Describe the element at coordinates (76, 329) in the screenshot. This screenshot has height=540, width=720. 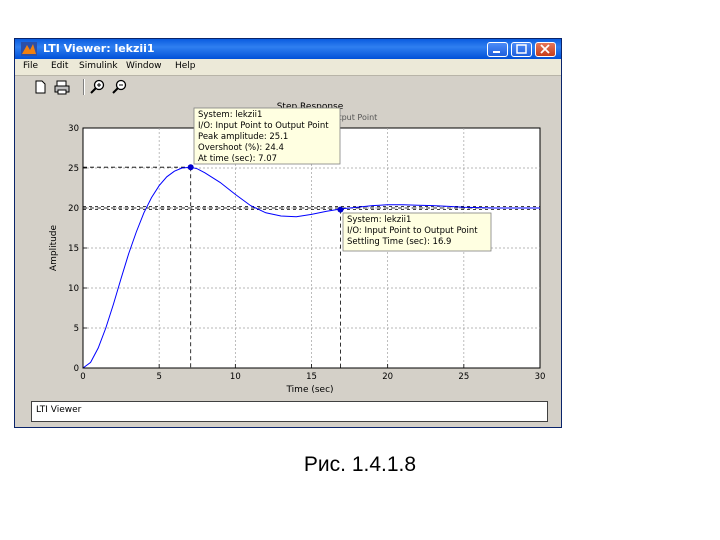
I see `y-tick-label: 5` at that location.